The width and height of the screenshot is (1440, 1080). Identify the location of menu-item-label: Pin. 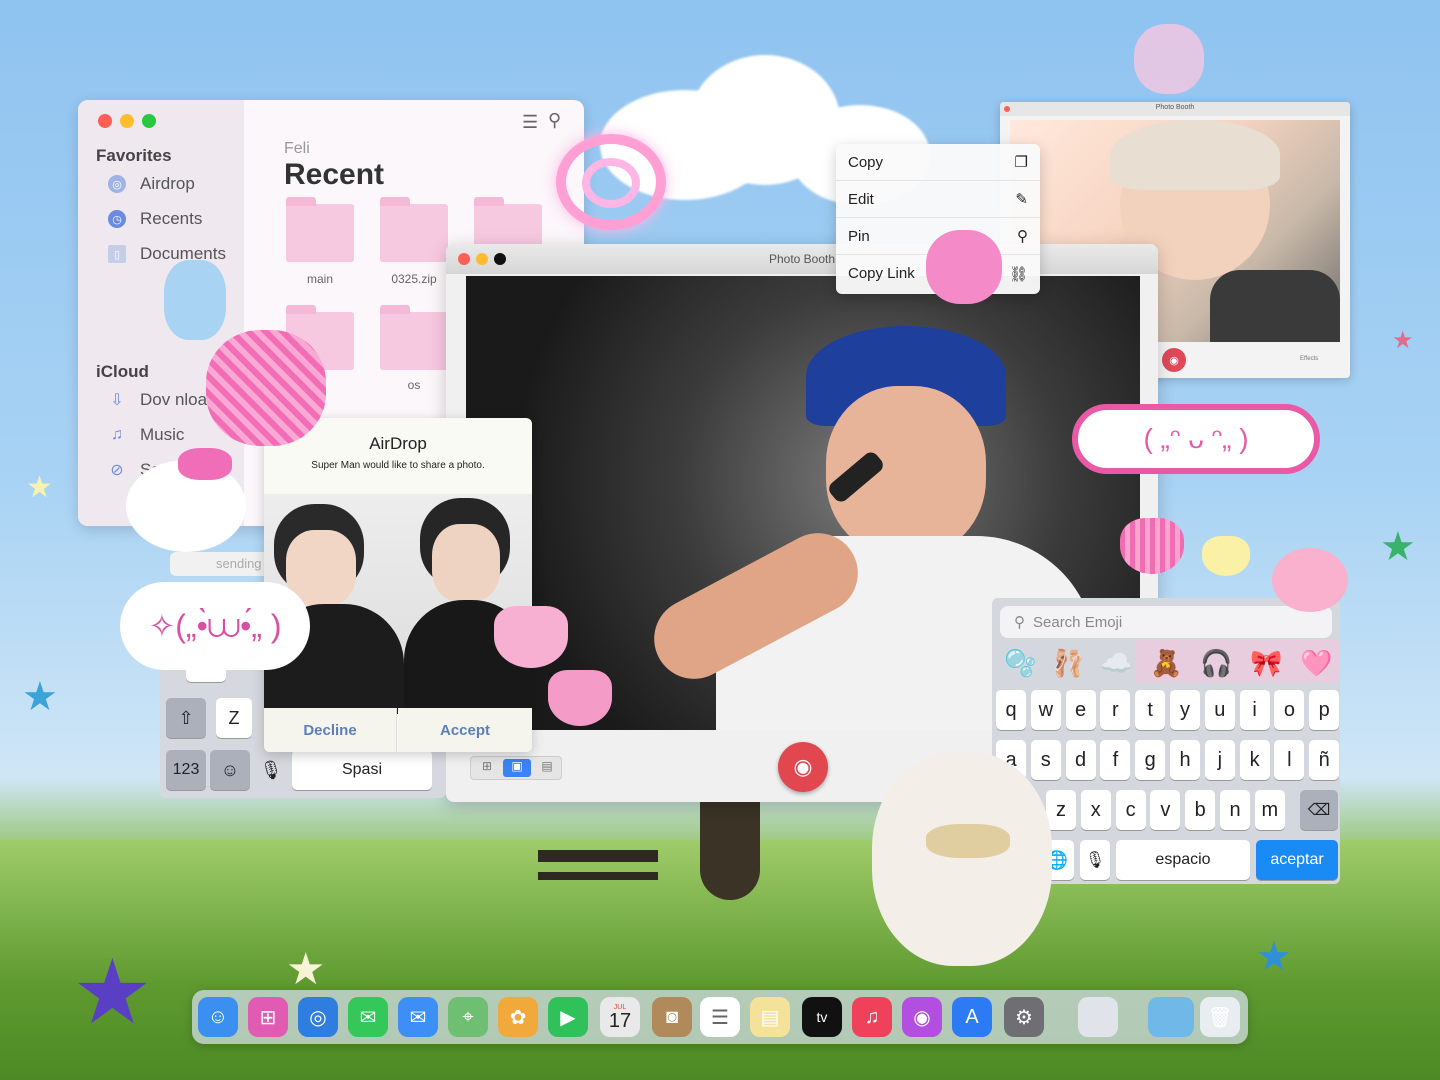
(859, 236).